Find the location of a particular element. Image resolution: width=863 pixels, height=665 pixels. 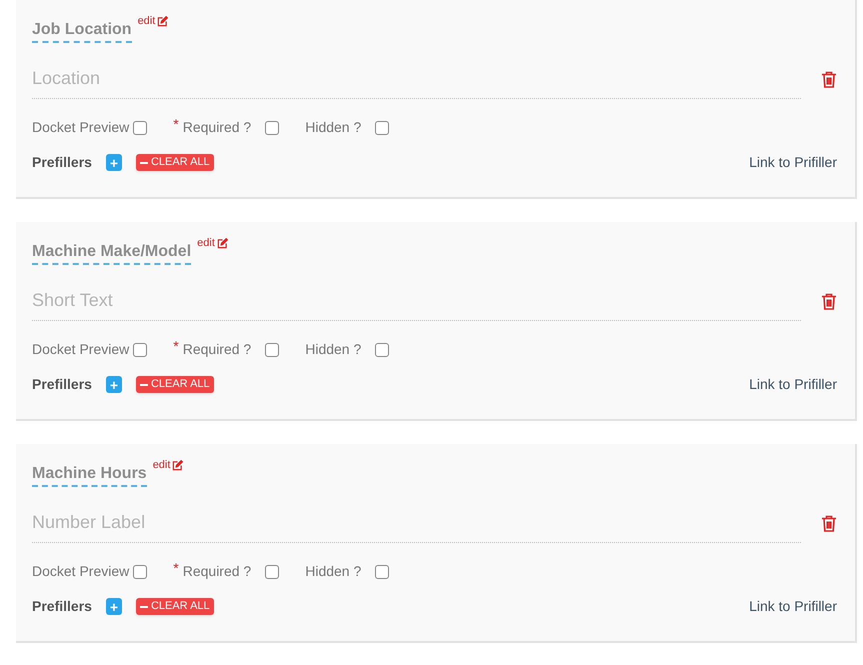

field-title: Machine Make/Model is located at coordinates (112, 253).